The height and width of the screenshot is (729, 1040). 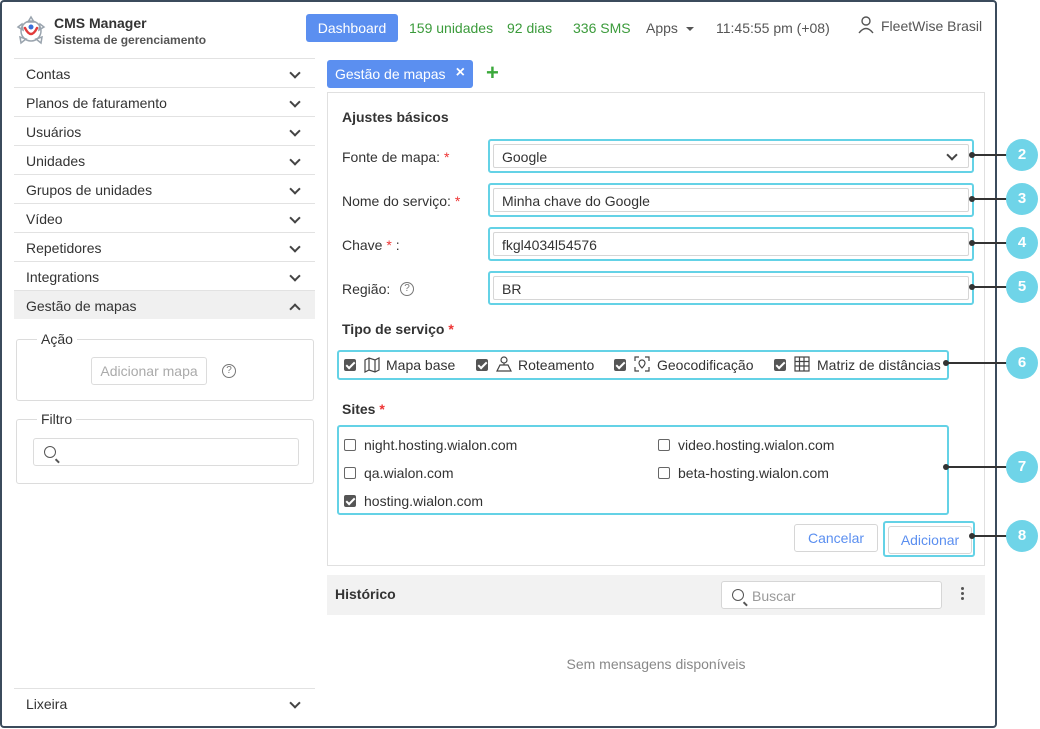 I want to click on key-input: fkgl4034l54576, so click(x=731, y=244).